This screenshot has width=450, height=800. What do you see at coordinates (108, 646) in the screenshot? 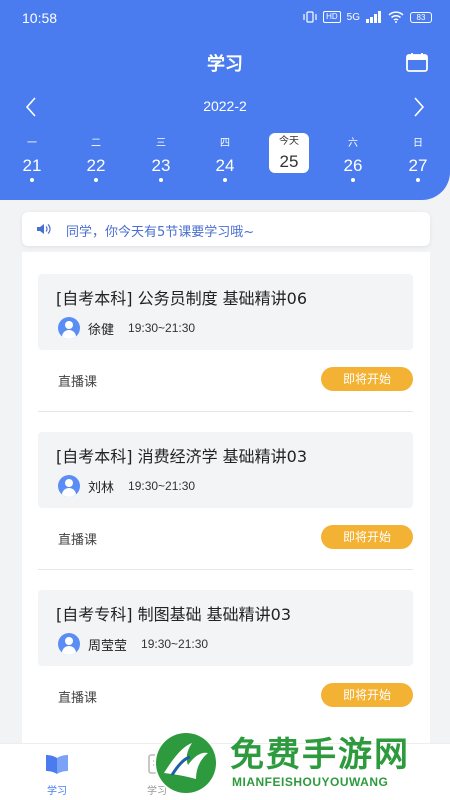
I see `teacher-name: 周莹莹` at bounding box center [108, 646].